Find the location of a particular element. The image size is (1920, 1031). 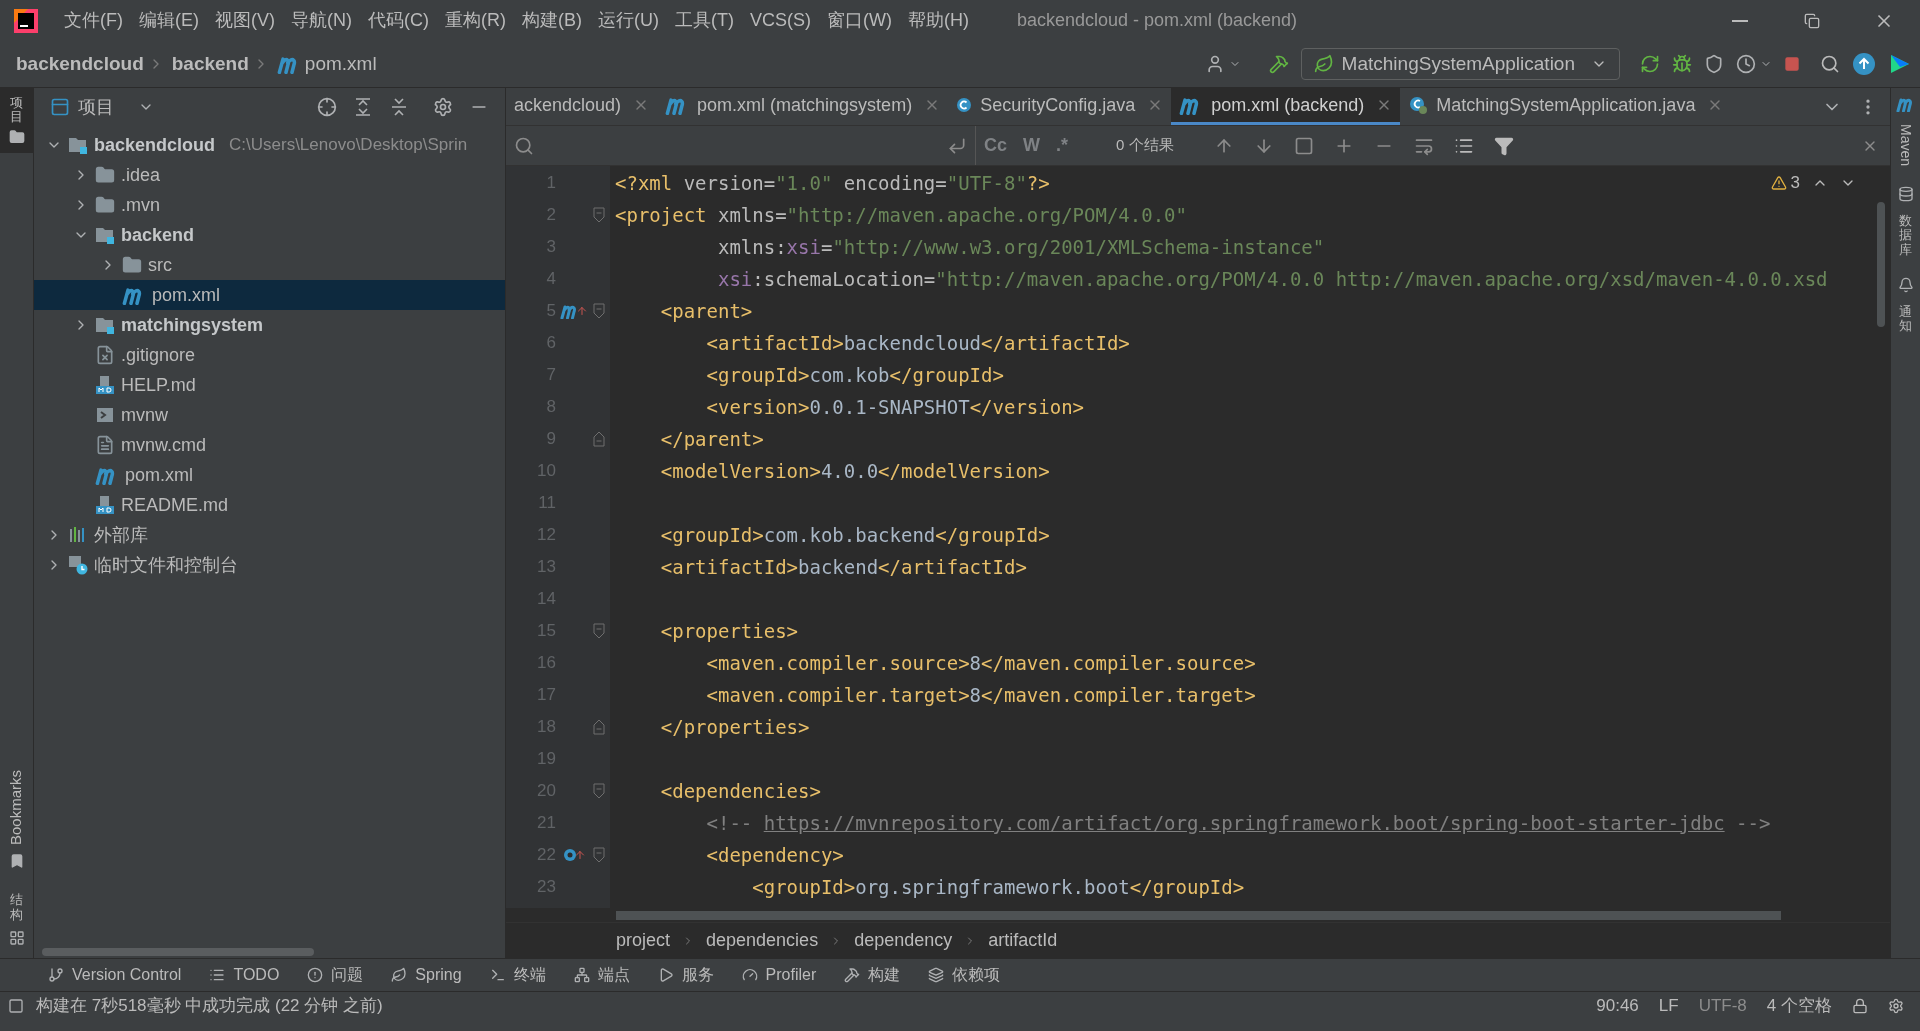

breadcrumb-item: project is located at coordinates (643, 940).